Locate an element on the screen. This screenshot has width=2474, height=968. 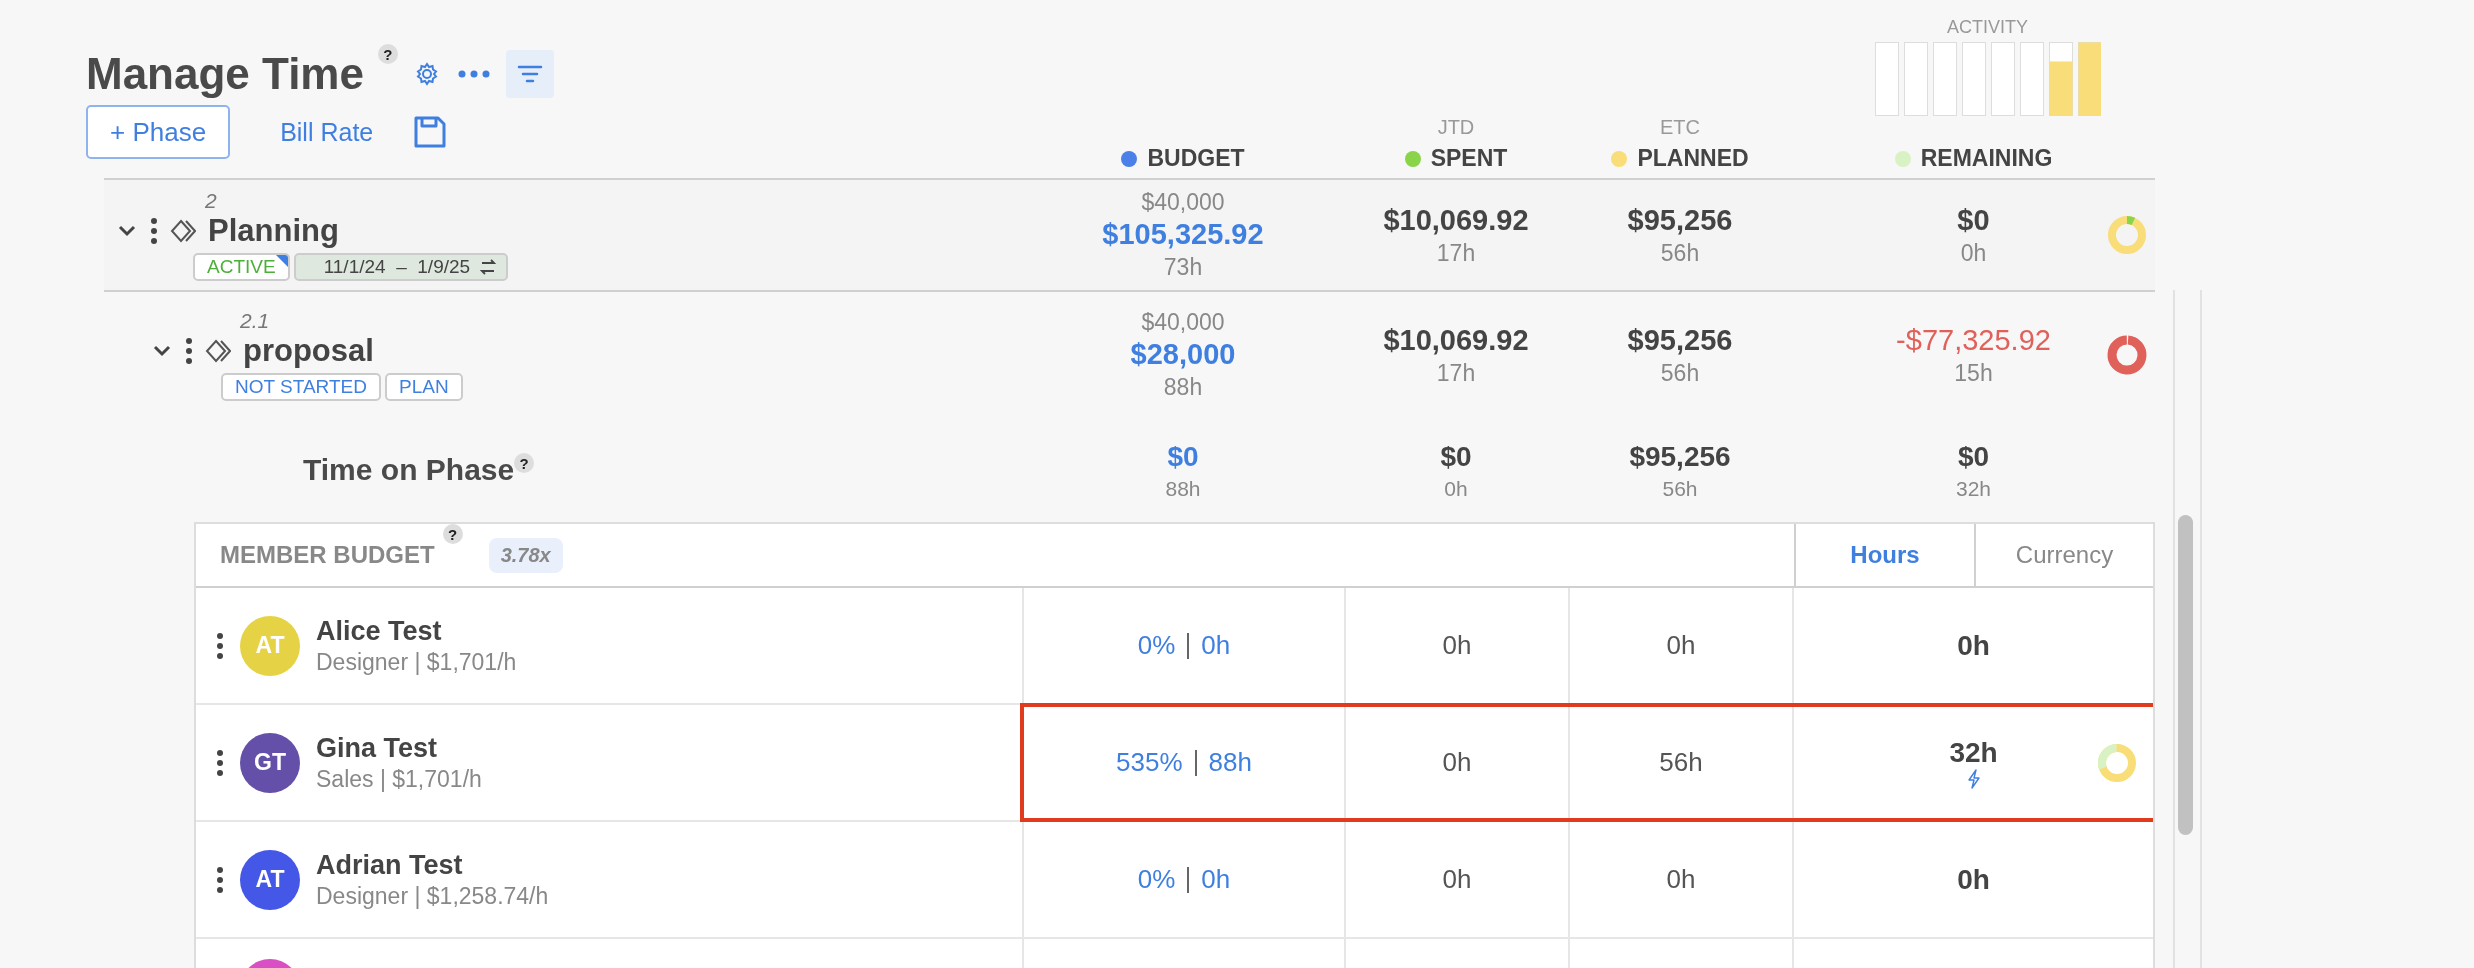
corner-flag-icon is located at coordinates (281, 261).